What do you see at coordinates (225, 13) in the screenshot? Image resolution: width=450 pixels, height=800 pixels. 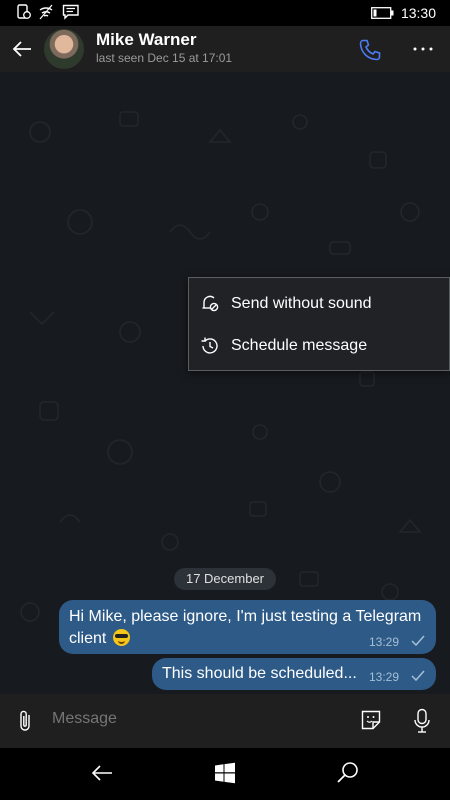 I see `status-bar: 13:30` at bounding box center [225, 13].